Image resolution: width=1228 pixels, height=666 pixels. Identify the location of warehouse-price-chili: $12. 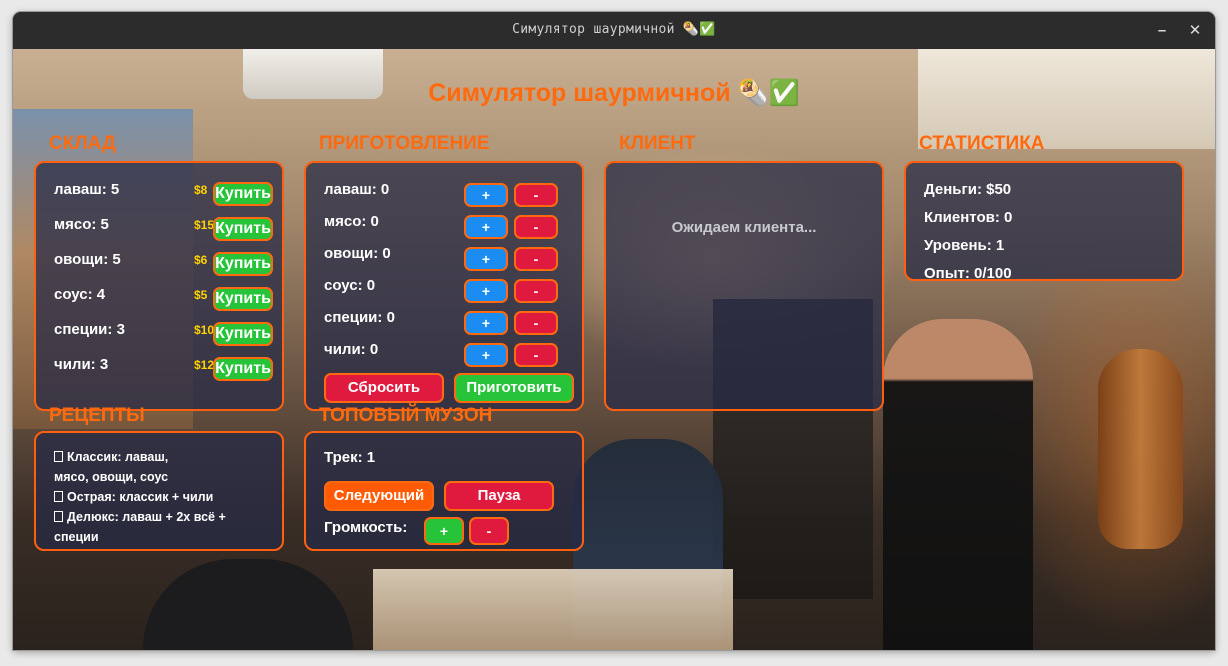
(204, 365).